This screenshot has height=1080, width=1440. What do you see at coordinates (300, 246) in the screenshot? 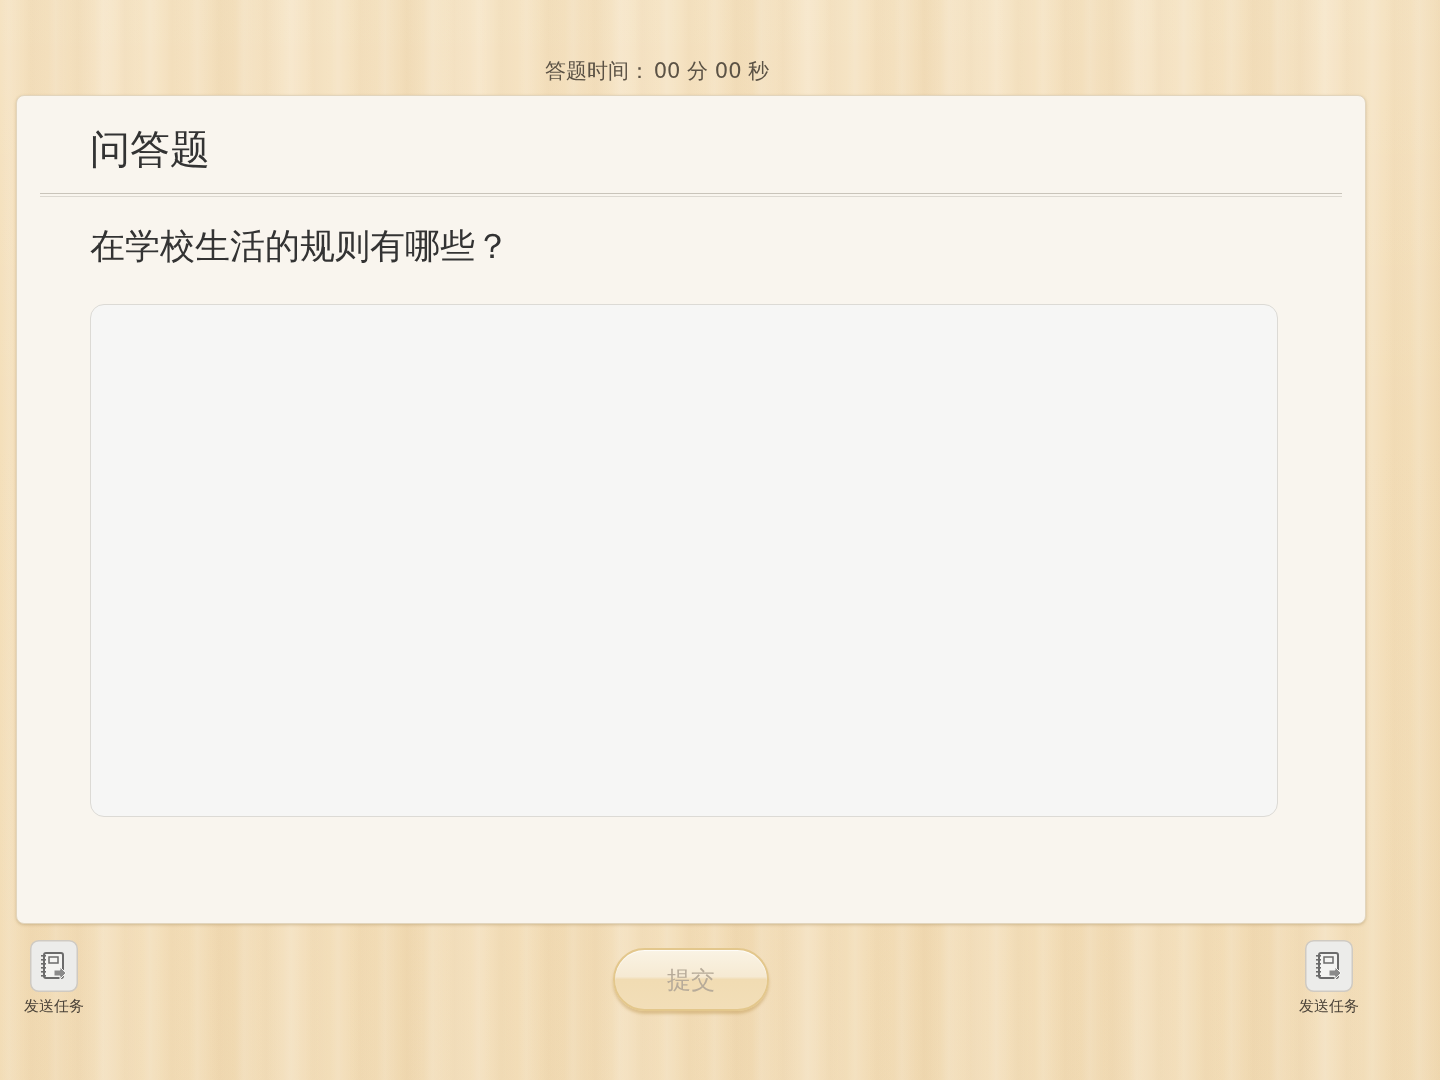
I see `question-text: 在学校生活的规则有哪些？` at bounding box center [300, 246].